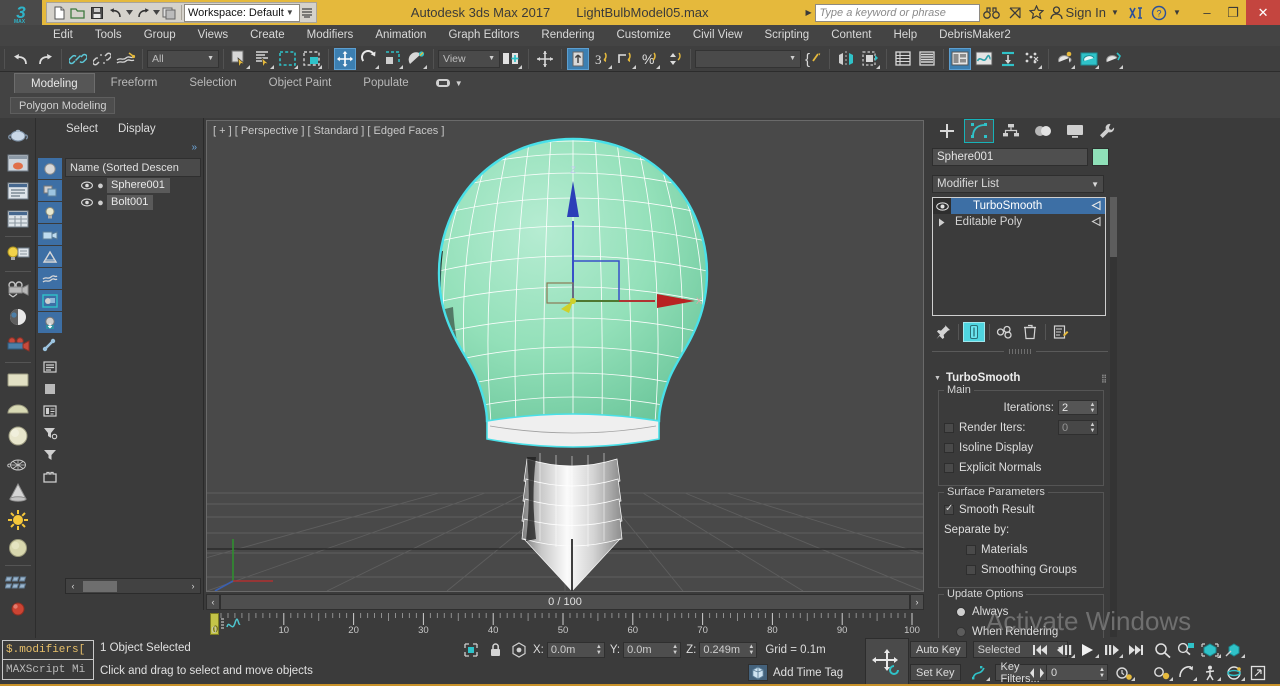 This screenshot has height=686, width=1280. What do you see at coordinates (483, 35) in the screenshot?
I see `menu-item-graph-editors: Graph Editors` at bounding box center [483, 35].